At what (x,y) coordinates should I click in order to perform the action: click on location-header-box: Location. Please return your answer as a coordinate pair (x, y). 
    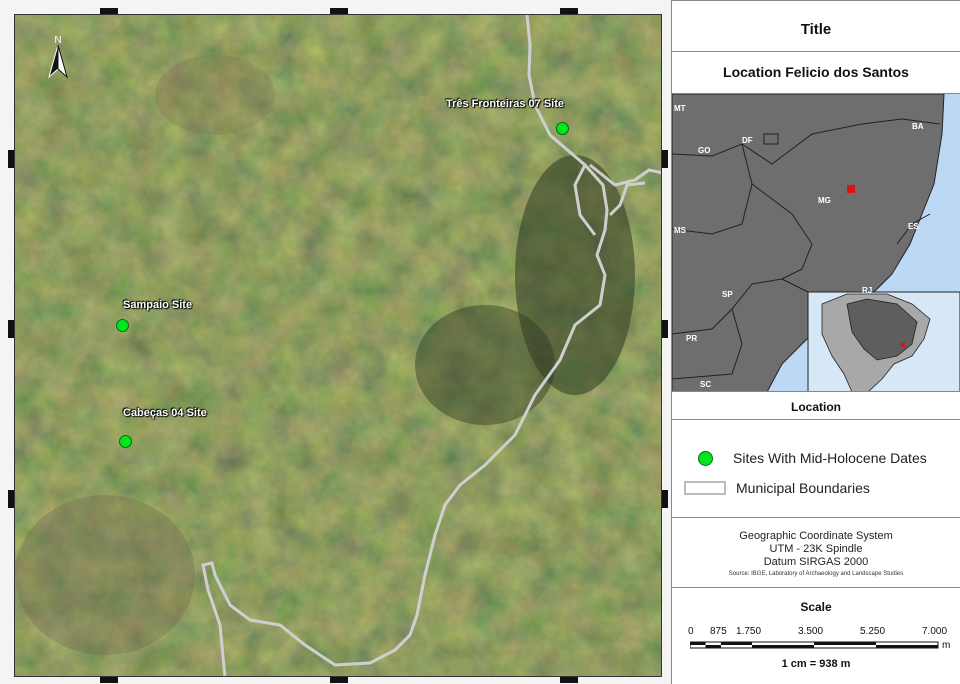
    Looking at the image, I should click on (816, 406).